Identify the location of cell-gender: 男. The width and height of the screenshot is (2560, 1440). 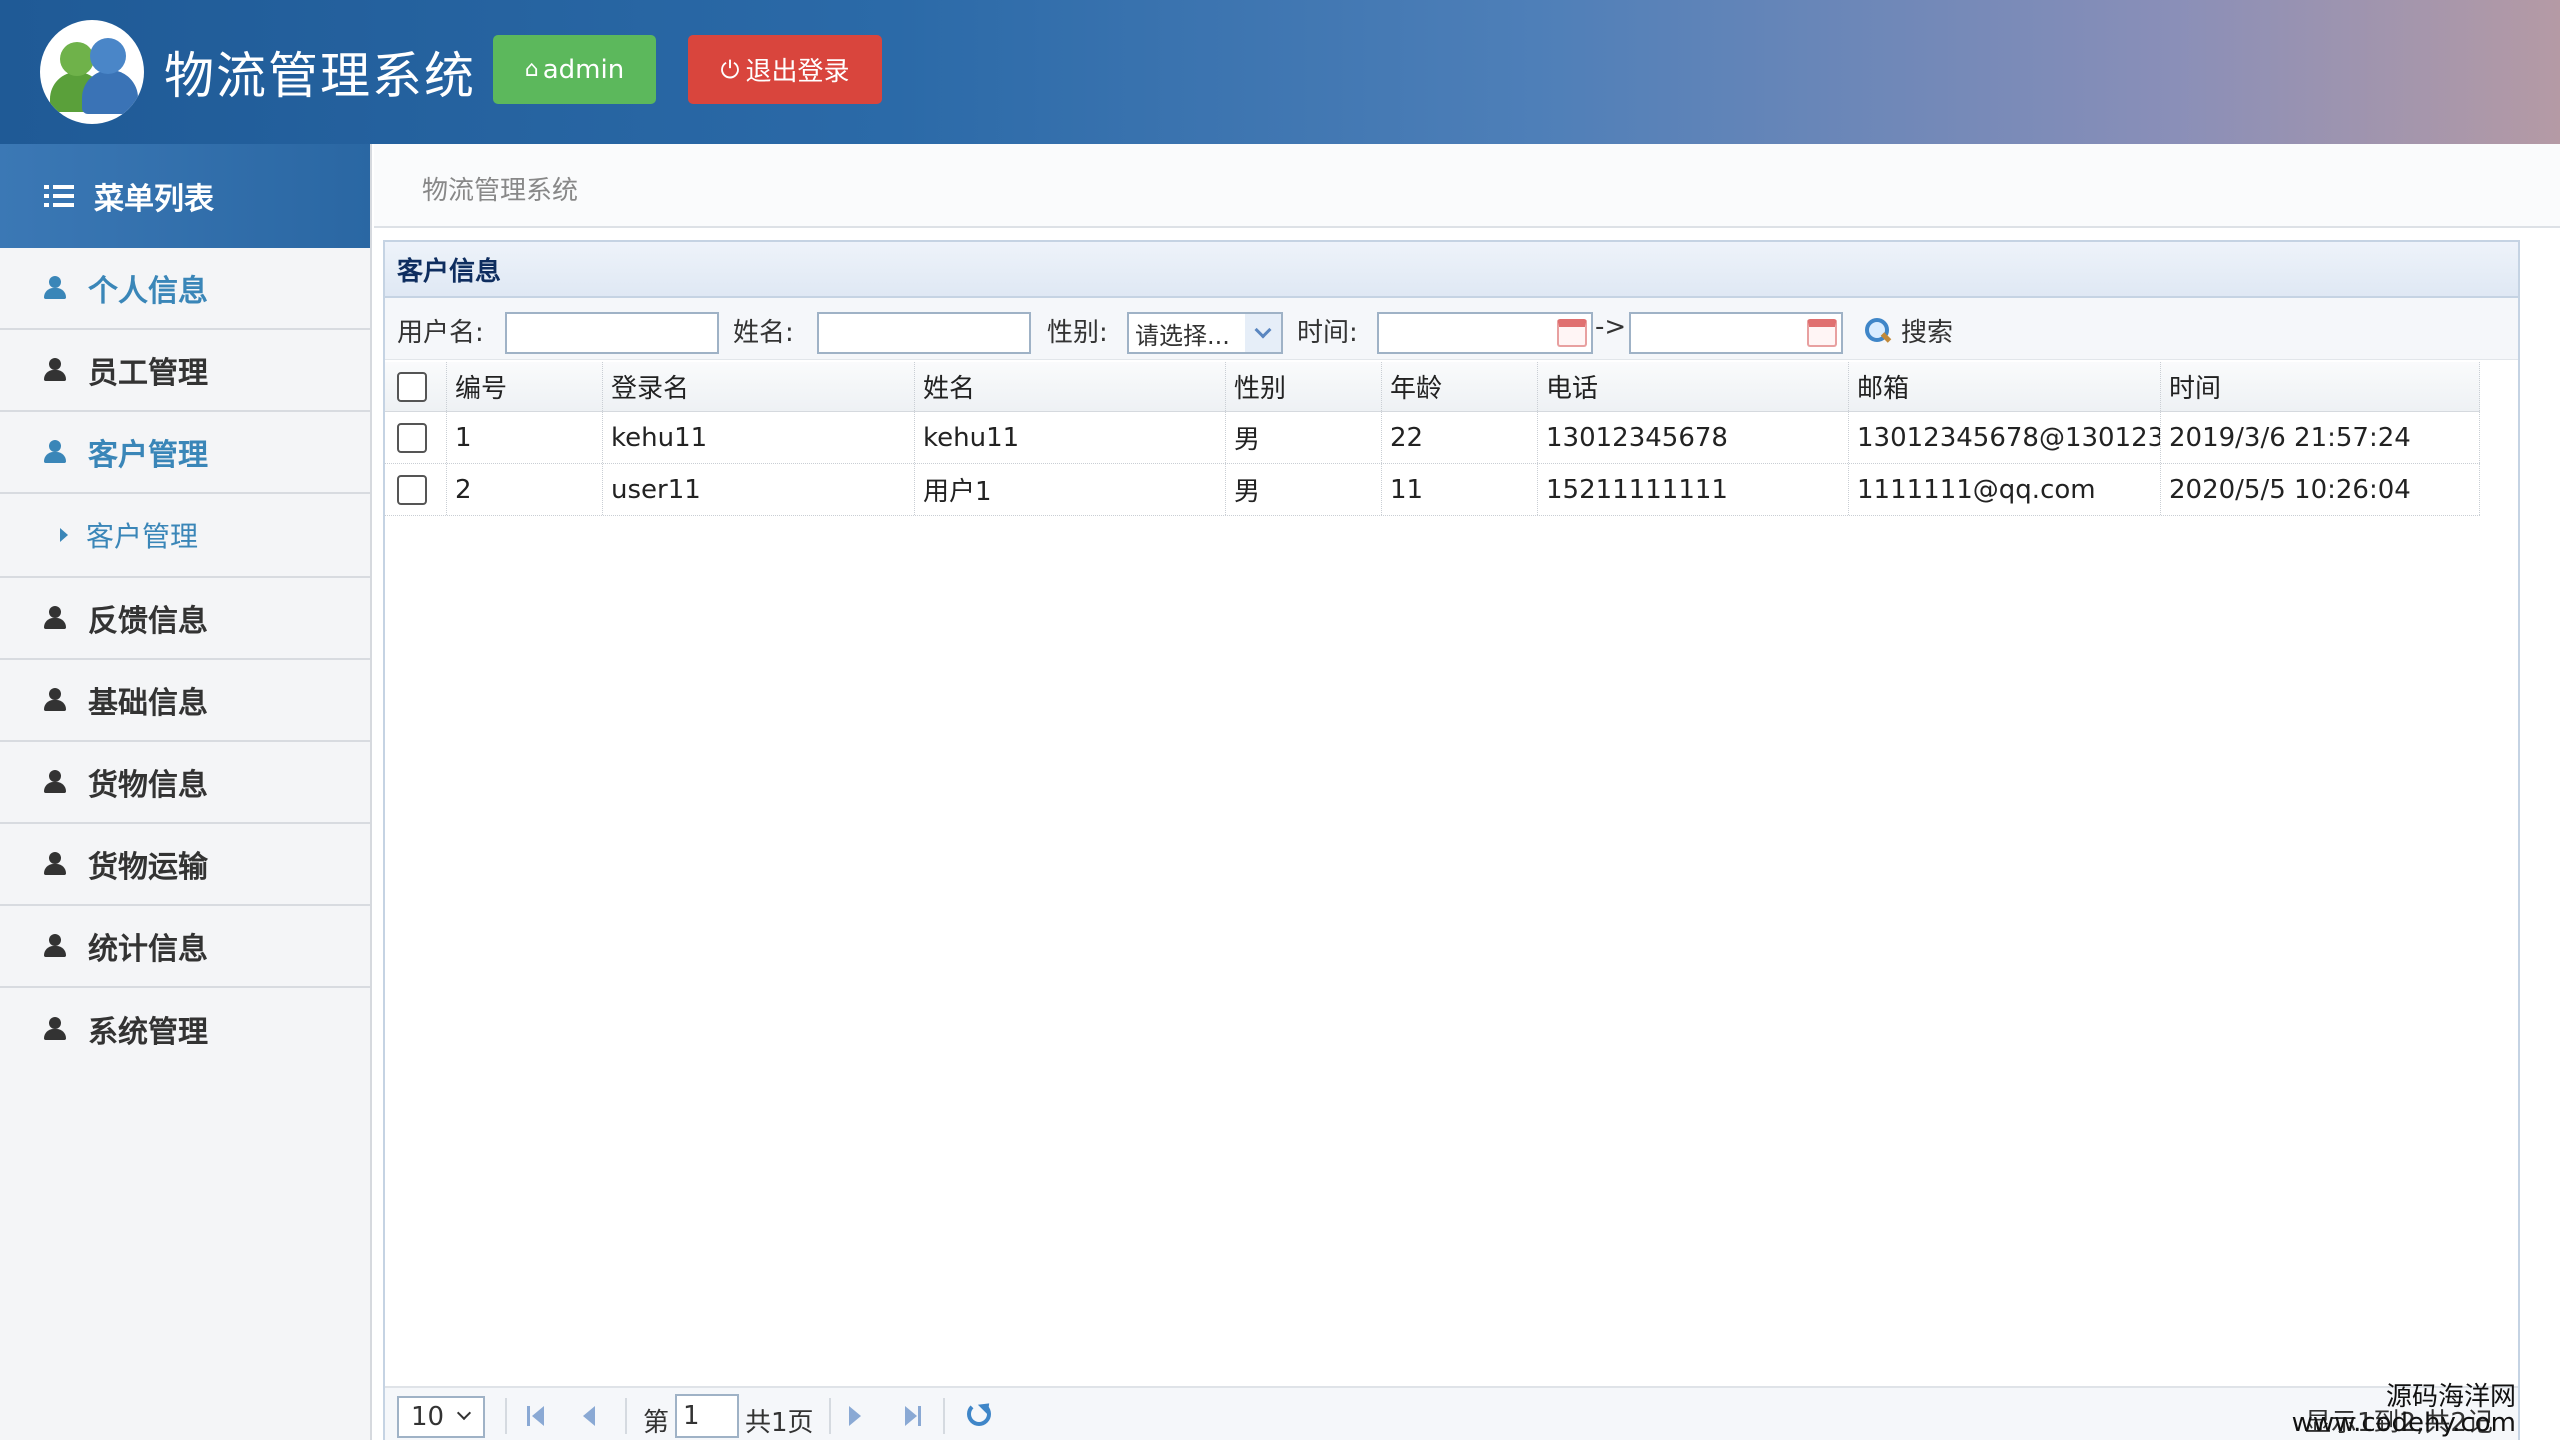
(1304, 437).